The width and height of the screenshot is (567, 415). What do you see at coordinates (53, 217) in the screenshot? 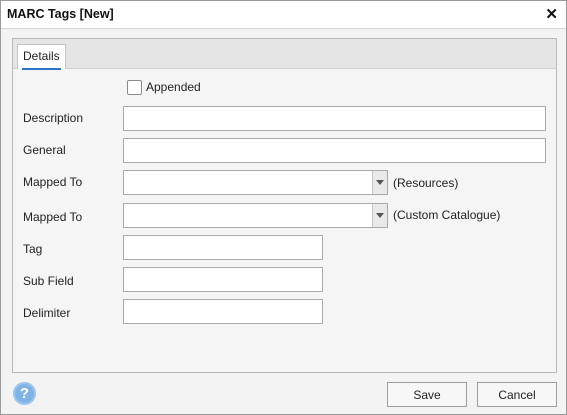
I see `mapped-to-custom-label: Mapped To` at bounding box center [53, 217].